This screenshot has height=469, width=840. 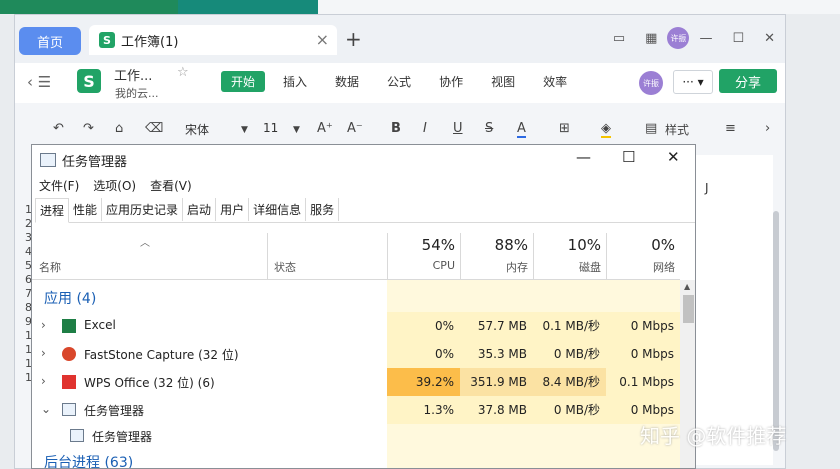 What do you see at coordinates (285, 267) in the screenshot?
I see `column-status: 状态` at bounding box center [285, 267].